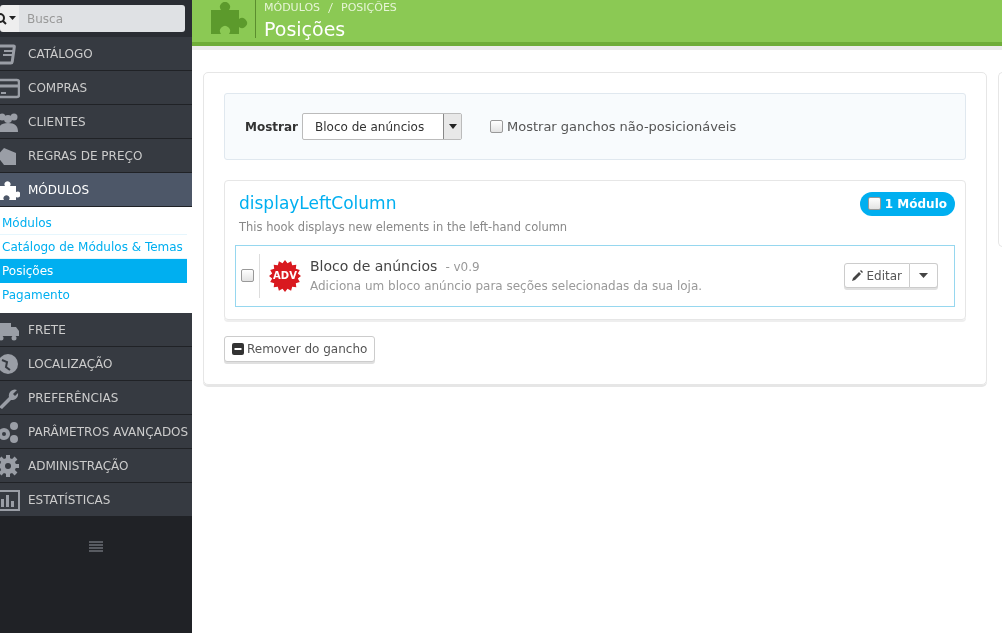 This screenshot has width=1002, height=633. What do you see at coordinates (318, 203) in the screenshot?
I see `hook-name: displayLeftColumn` at bounding box center [318, 203].